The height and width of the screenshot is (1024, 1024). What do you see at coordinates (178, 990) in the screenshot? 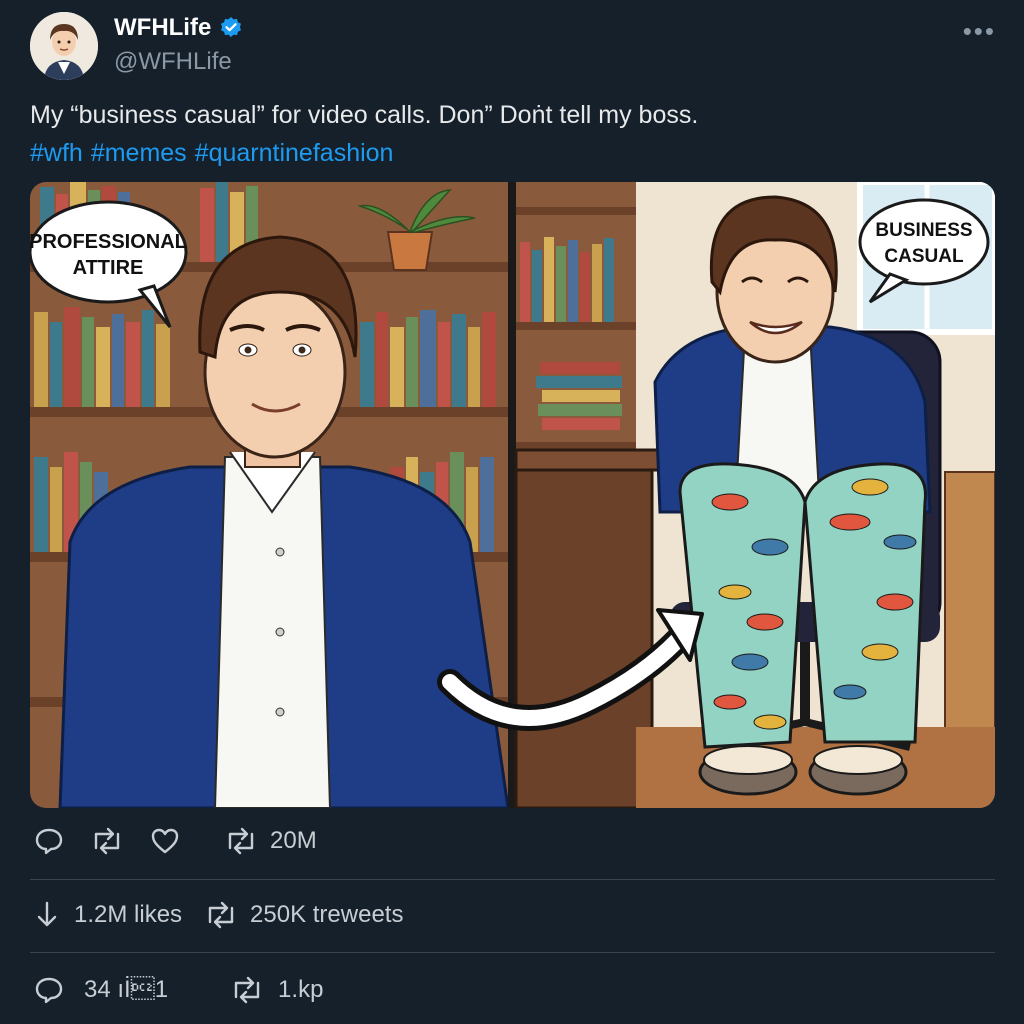
I see `action-bar-secondary: 34 ıİ1 1.kp` at bounding box center [178, 990].